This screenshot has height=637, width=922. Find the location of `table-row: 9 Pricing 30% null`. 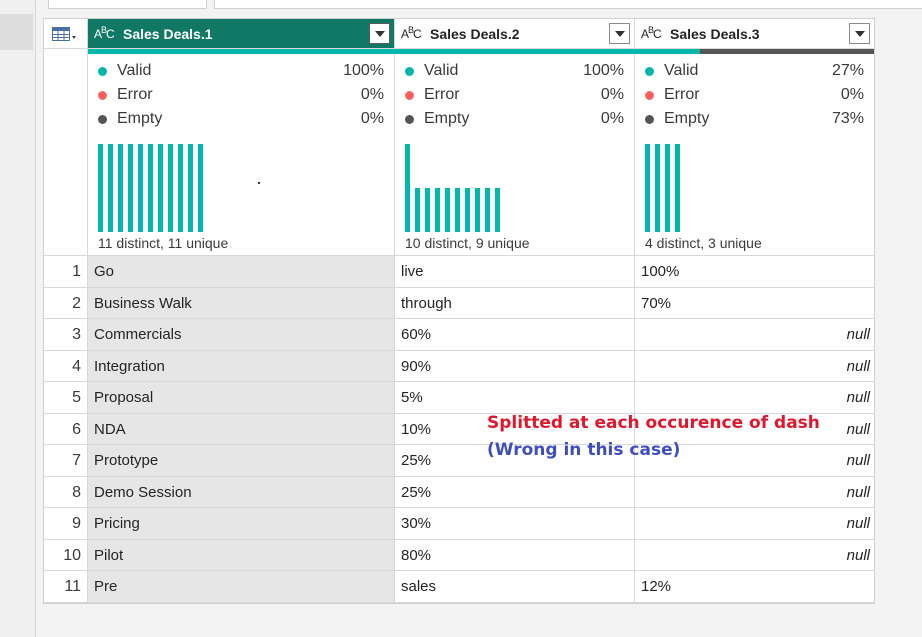

table-row: 9 Pricing 30% null is located at coordinates (459, 524).